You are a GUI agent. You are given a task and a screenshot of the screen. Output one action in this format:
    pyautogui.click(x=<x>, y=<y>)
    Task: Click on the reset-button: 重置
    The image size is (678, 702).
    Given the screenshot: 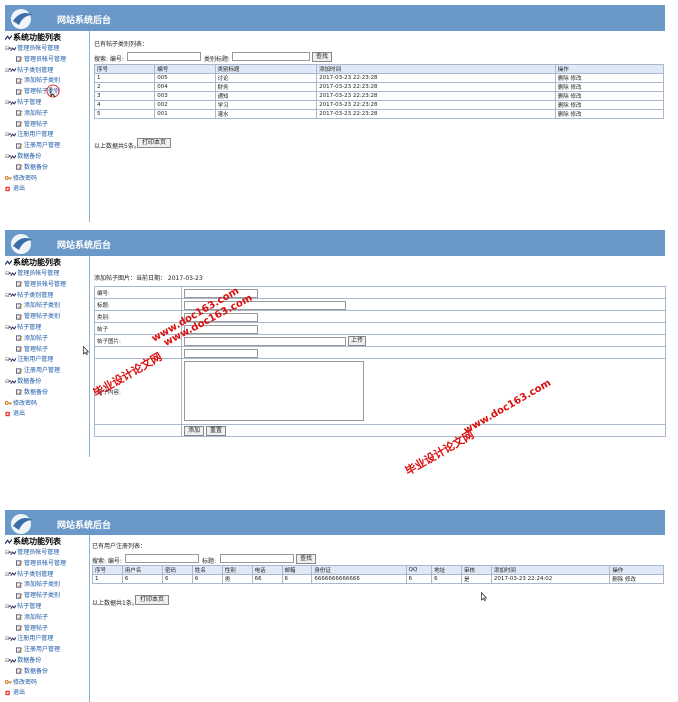 What is the action you would take?
    pyautogui.click(x=216, y=431)
    